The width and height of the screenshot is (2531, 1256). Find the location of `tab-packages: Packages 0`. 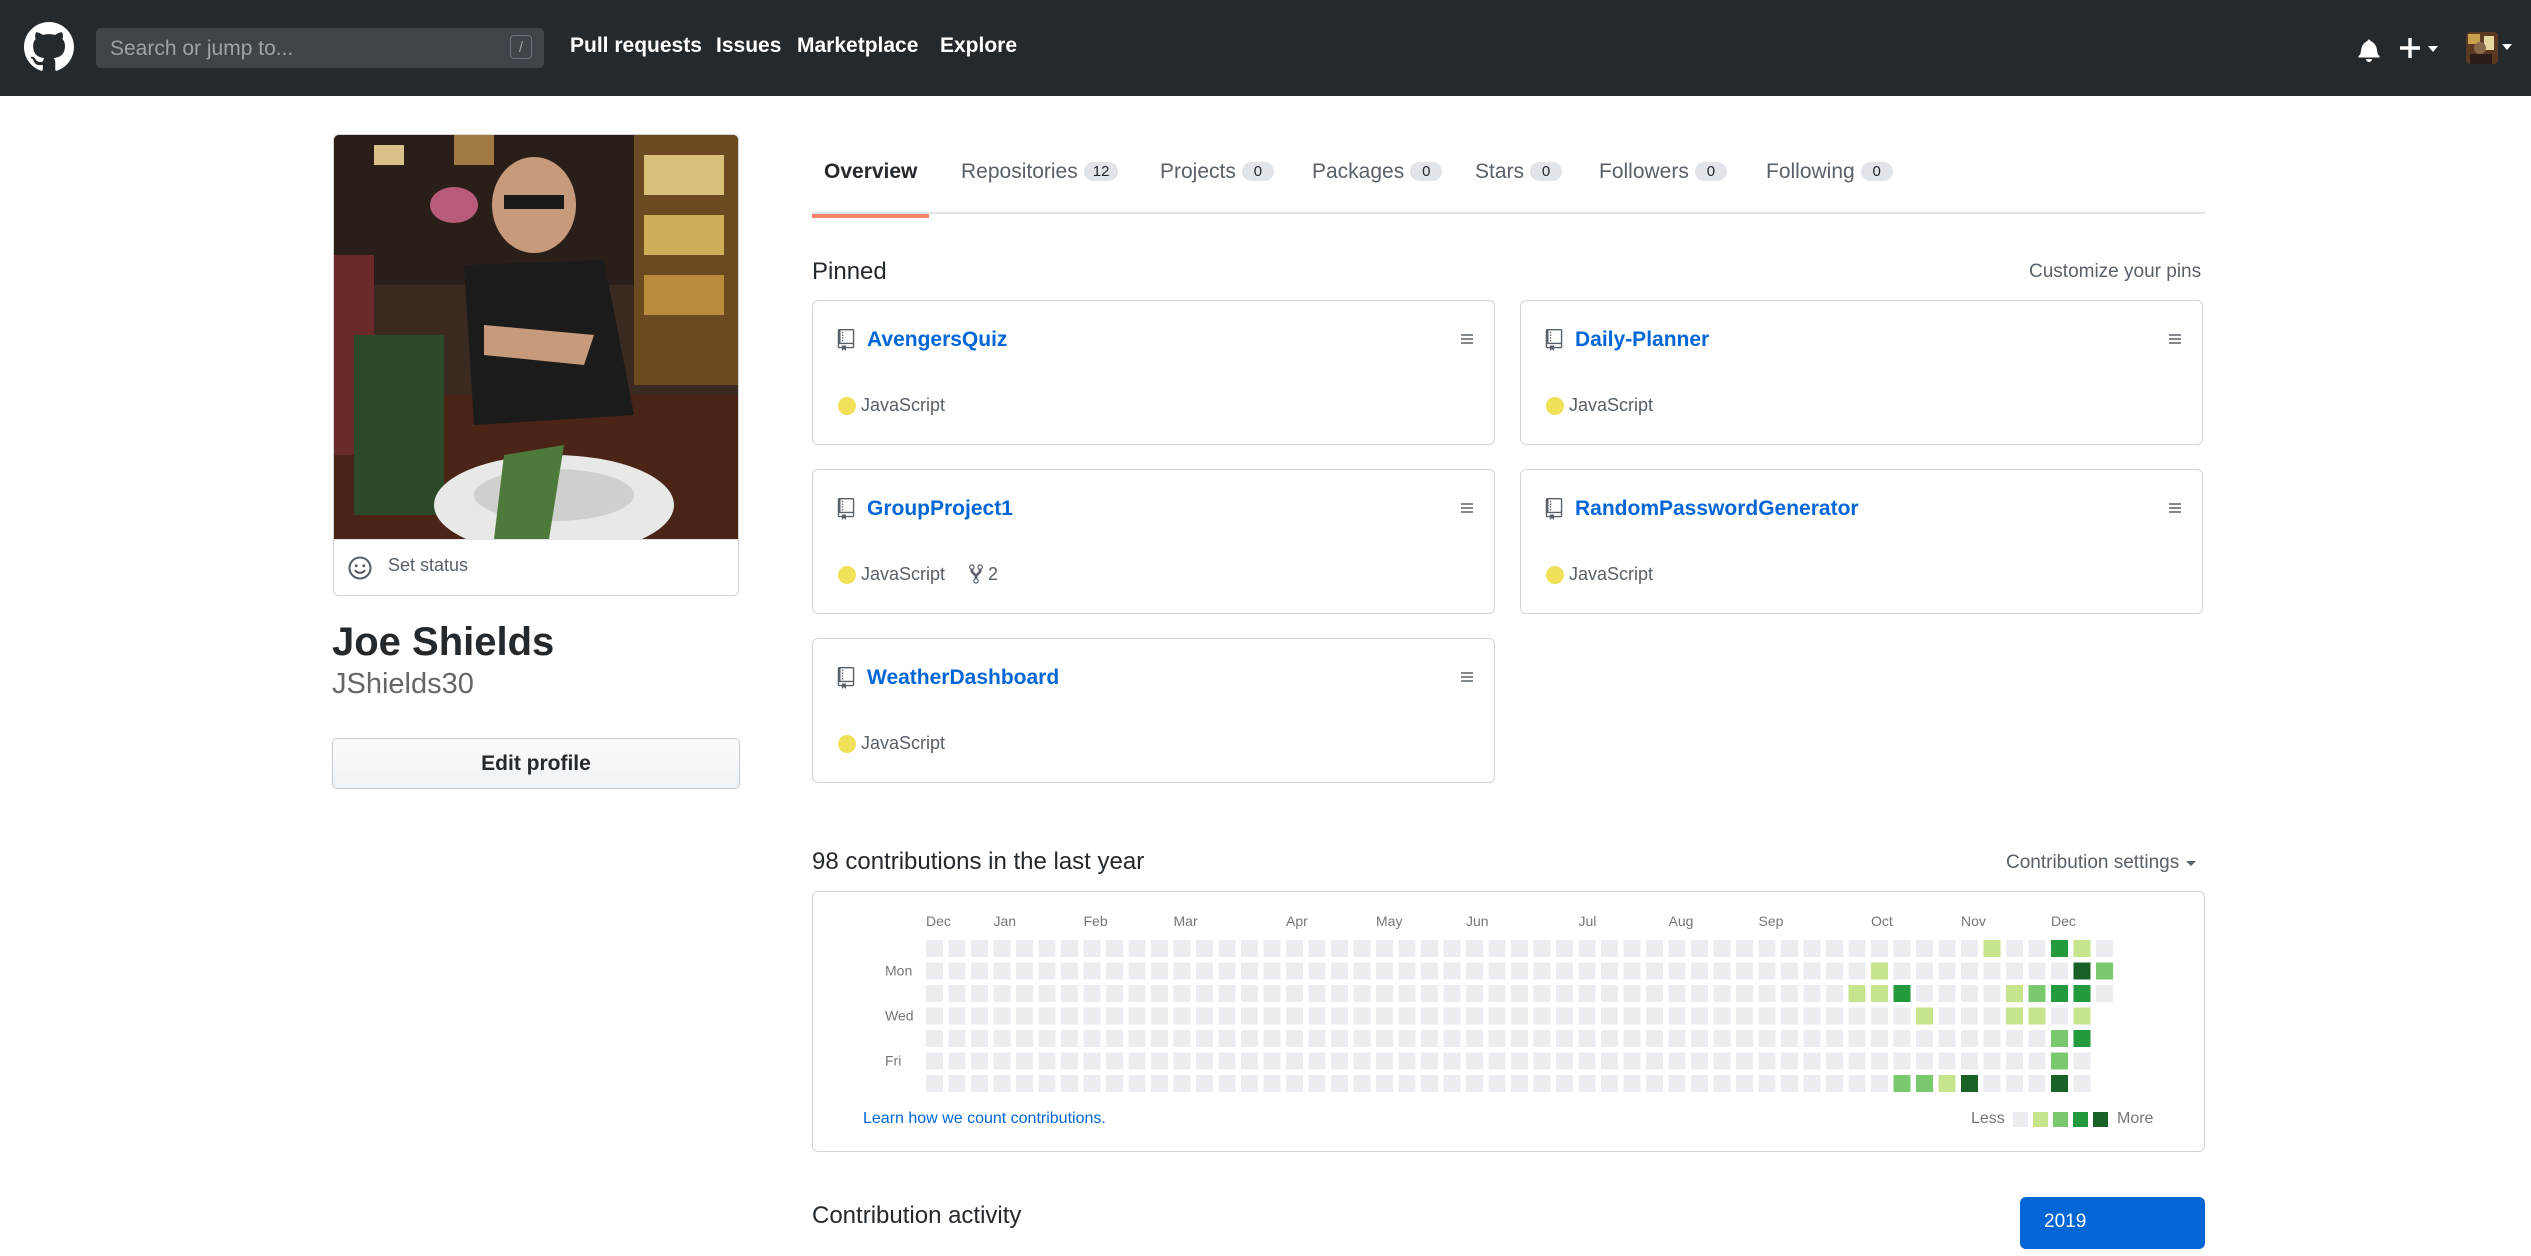

tab-packages: Packages 0 is located at coordinates (1377, 187).